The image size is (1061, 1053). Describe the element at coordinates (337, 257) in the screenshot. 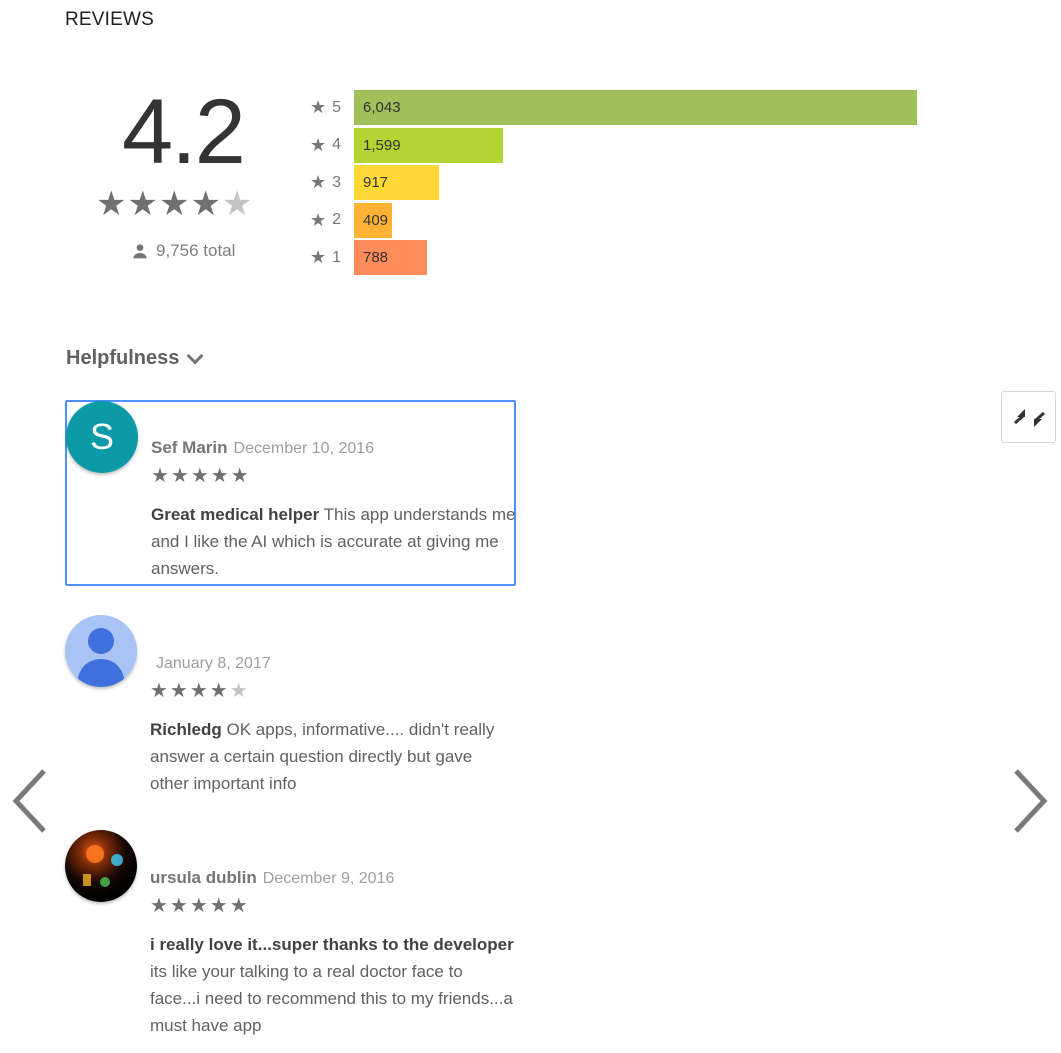

I see `histogram-star-number: 1` at that location.